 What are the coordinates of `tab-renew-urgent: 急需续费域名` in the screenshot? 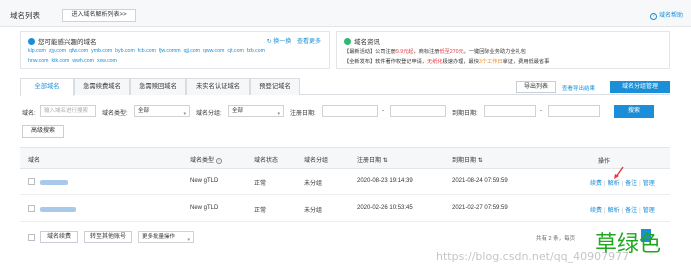 It's located at (102, 86).